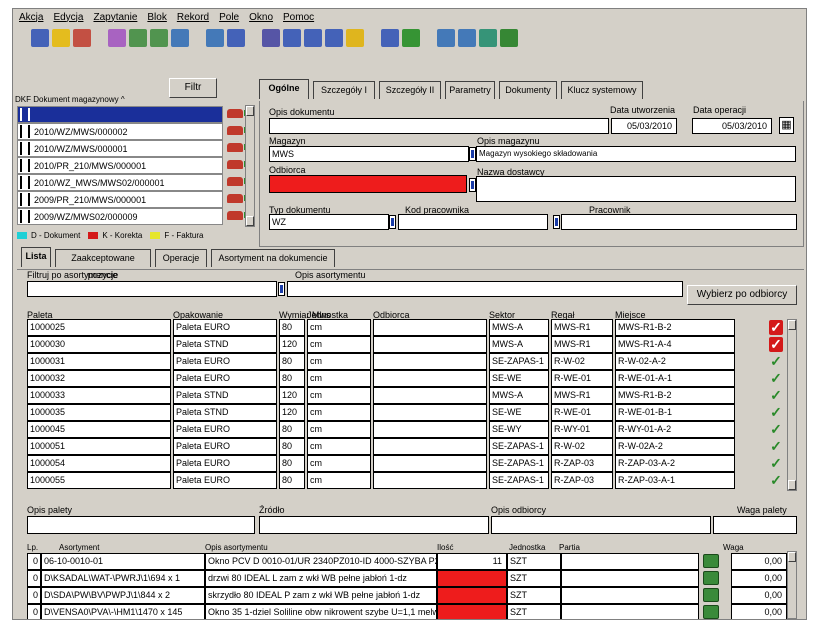 The width and height of the screenshot is (815, 623). What do you see at coordinates (70, 99) in the screenshot?
I see `document-list-header: DKF Dokument magazynowy ^` at bounding box center [70, 99].